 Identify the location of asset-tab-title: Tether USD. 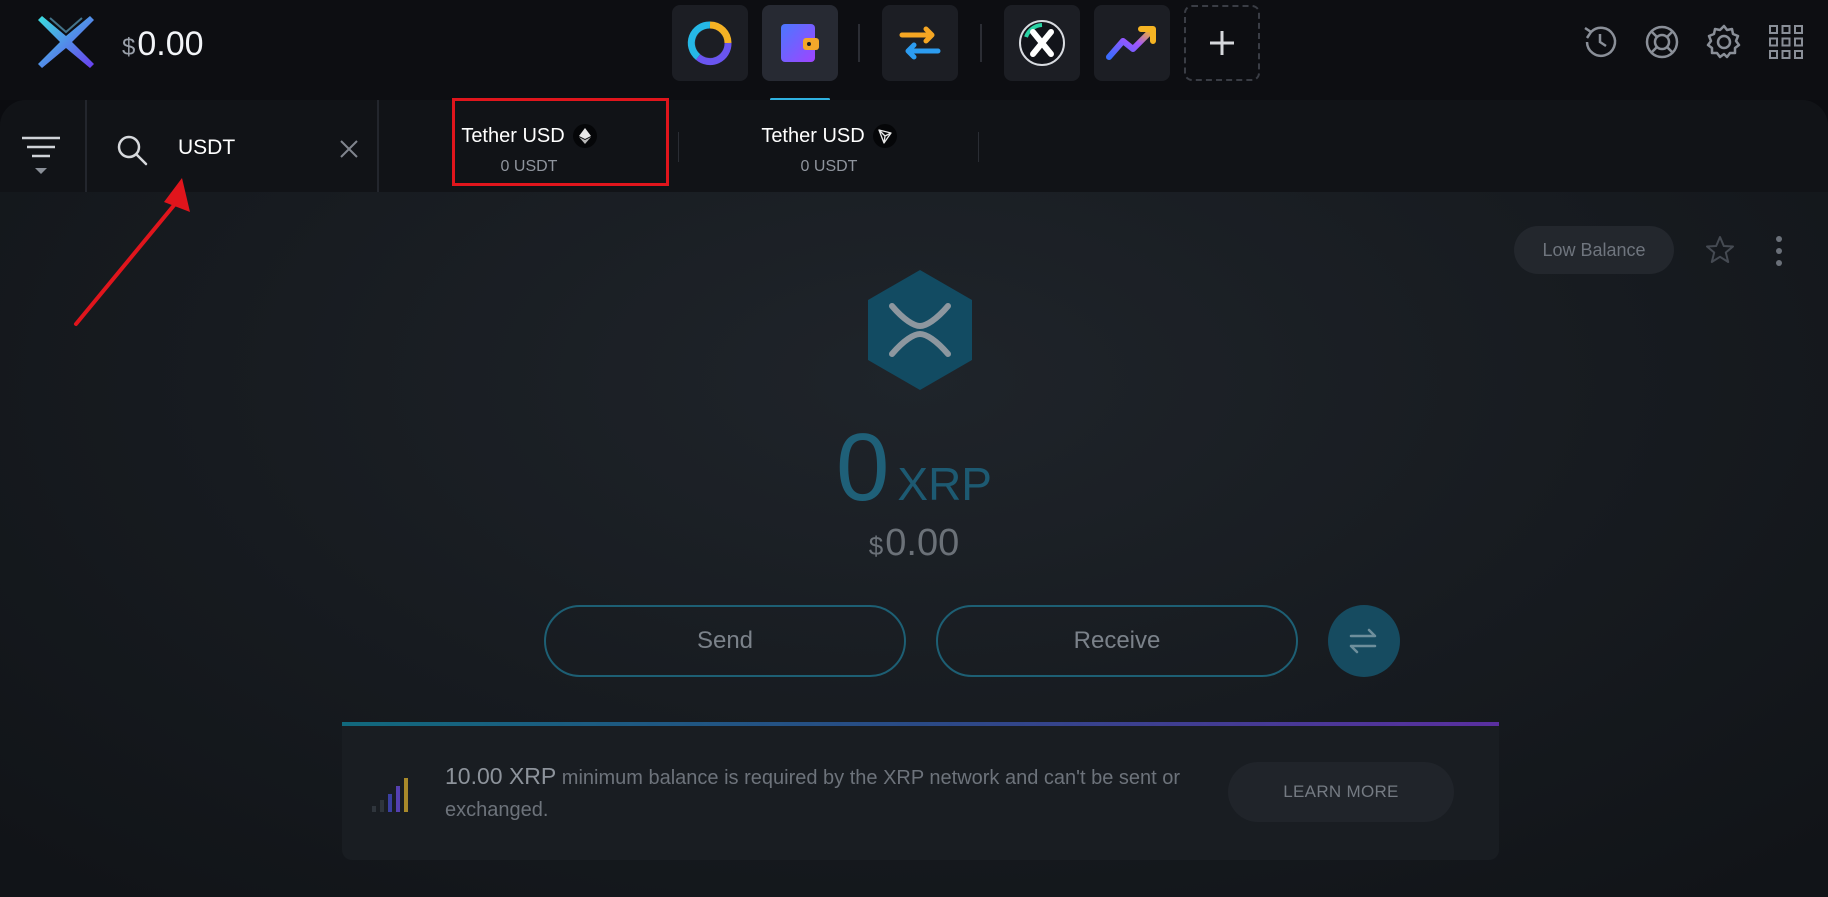
(829, 136).